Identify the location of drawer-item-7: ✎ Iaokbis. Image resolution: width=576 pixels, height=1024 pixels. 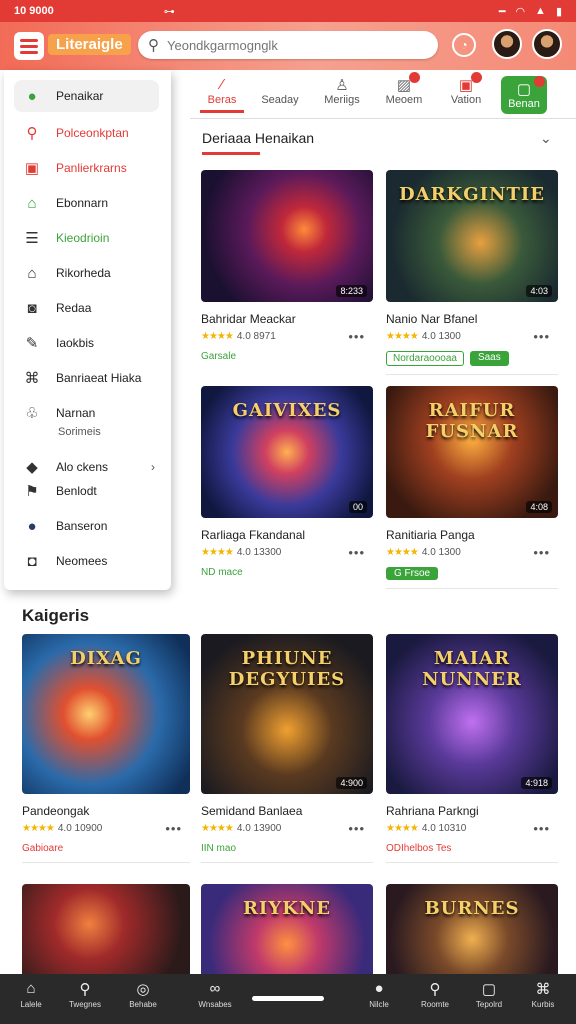
(87, 343).